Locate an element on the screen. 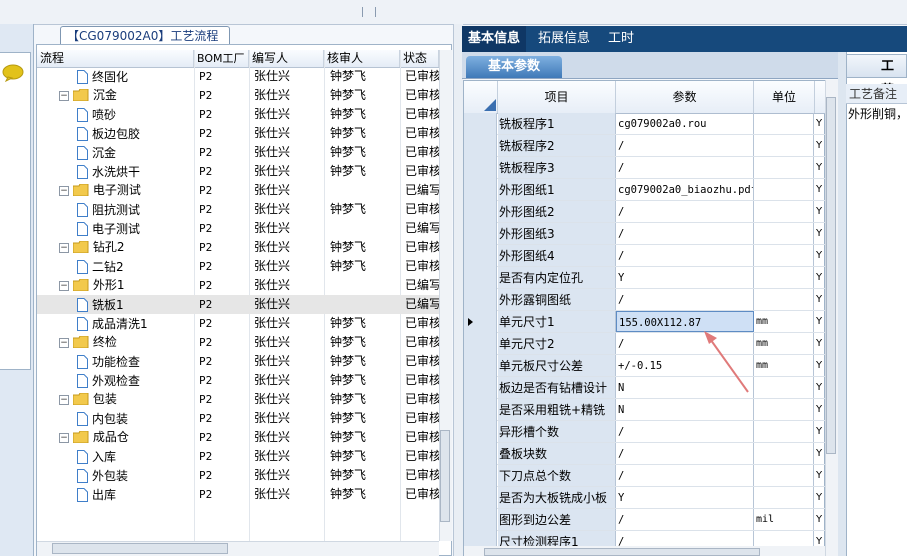 Image resolution: width=907 pixels, height=556 pixels. tree-node: 功能检查 is located at coordinates (135, 361).